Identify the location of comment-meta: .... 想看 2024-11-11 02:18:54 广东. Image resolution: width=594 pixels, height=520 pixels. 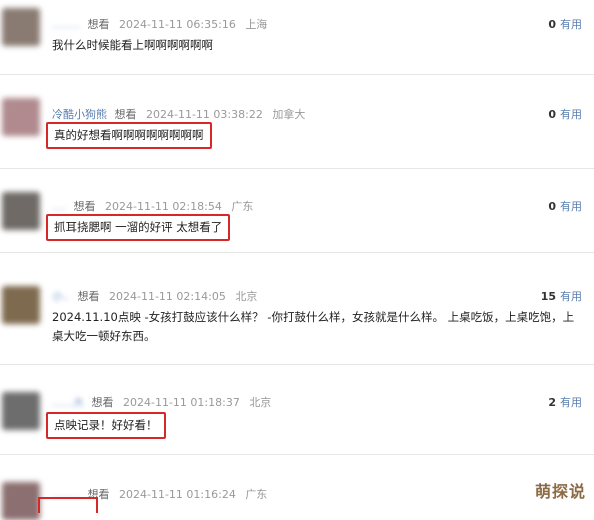
(152, 206).